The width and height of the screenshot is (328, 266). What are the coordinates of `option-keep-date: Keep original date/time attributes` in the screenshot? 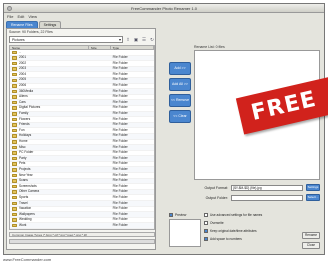 It's located at (230, 231).